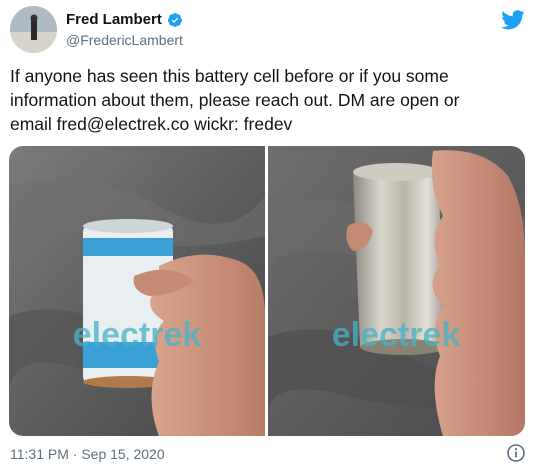  Describe the element at coordinates (87, 454) in the screenshot. I see `tweet-timestamp: 11:31 PM · Sep 15, 2020` at that location.